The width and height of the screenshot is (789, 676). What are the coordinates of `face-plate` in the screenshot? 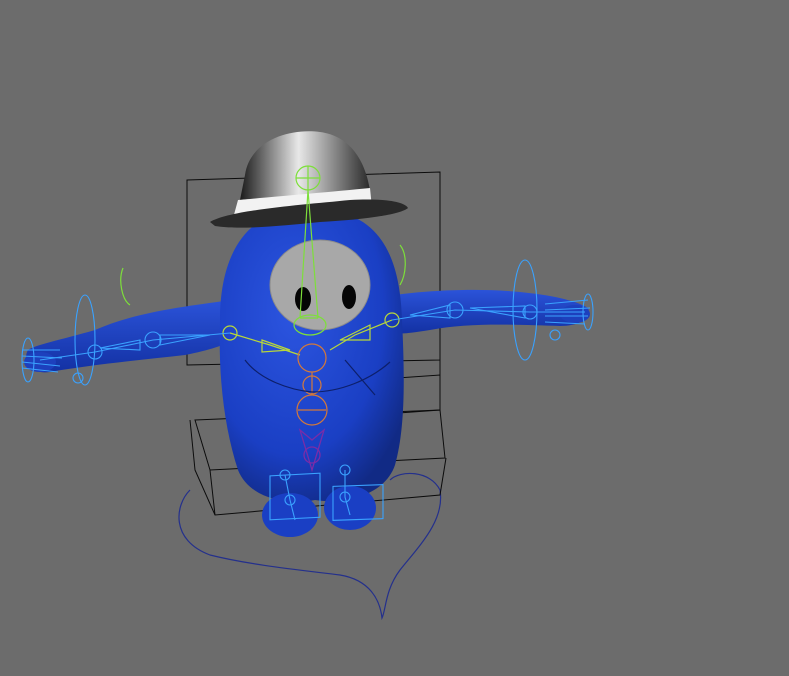 It's located at (320, 285).